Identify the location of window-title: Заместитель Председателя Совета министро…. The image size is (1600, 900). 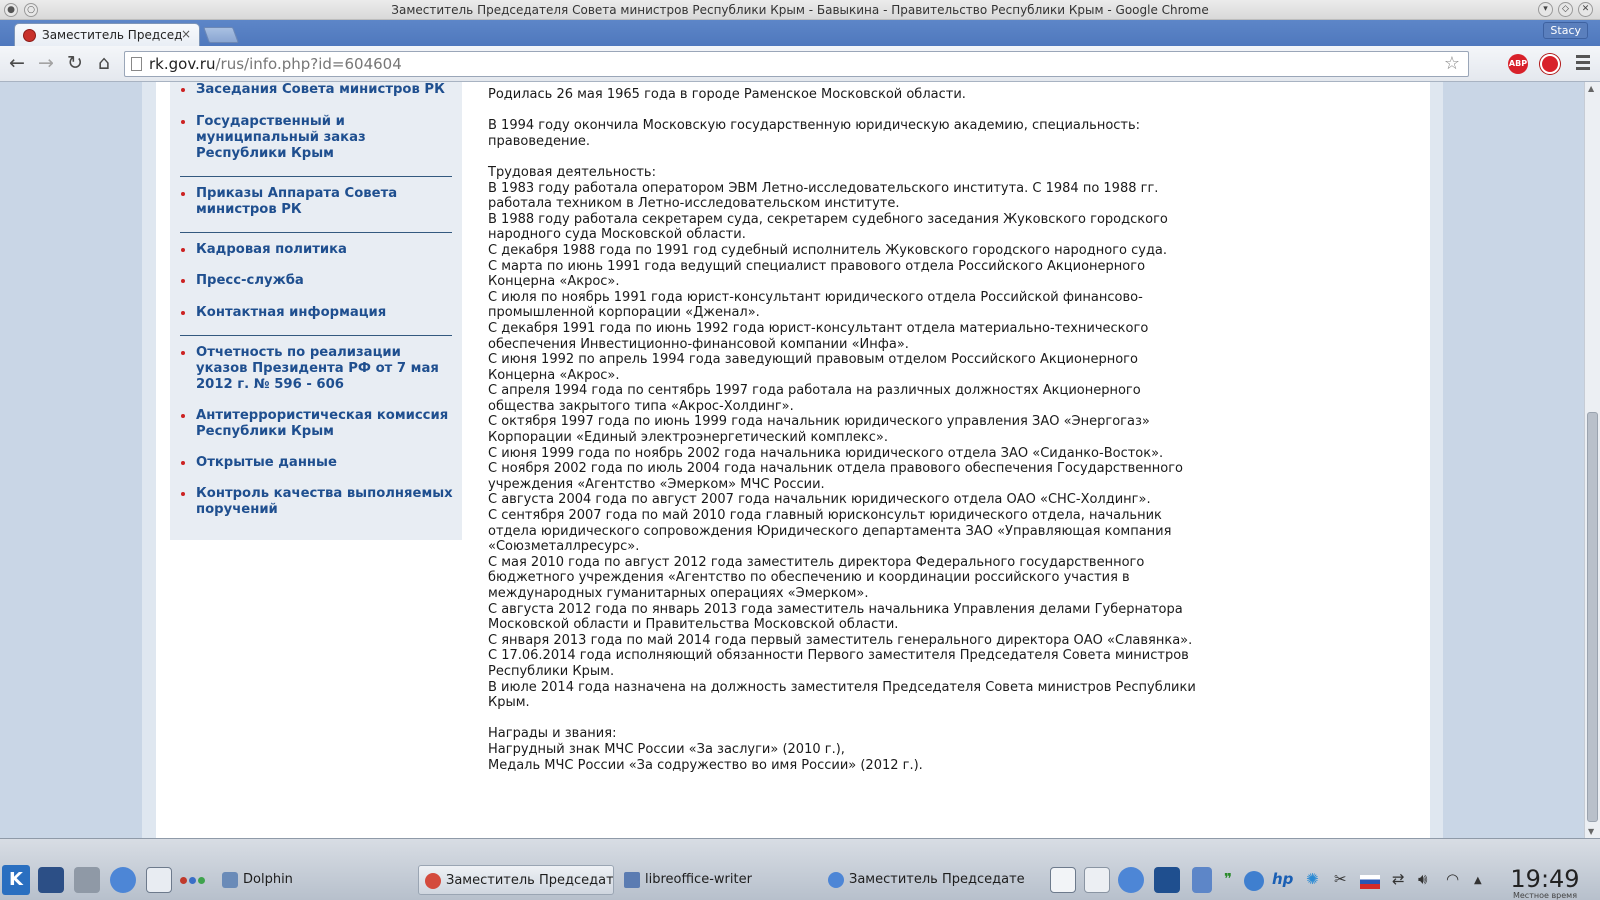
(800, 10).